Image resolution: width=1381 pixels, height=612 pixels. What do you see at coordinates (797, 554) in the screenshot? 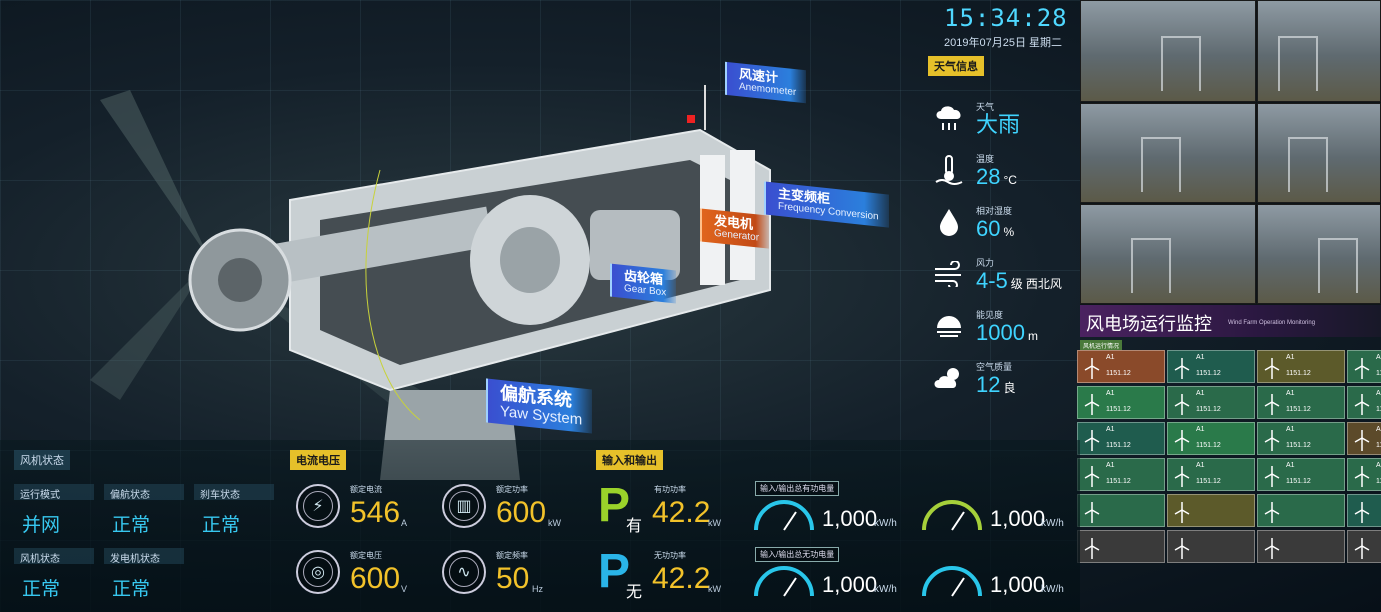
I see `reactive-total-label: 输入/输出总无功电量` at bounding box center [797, 554].